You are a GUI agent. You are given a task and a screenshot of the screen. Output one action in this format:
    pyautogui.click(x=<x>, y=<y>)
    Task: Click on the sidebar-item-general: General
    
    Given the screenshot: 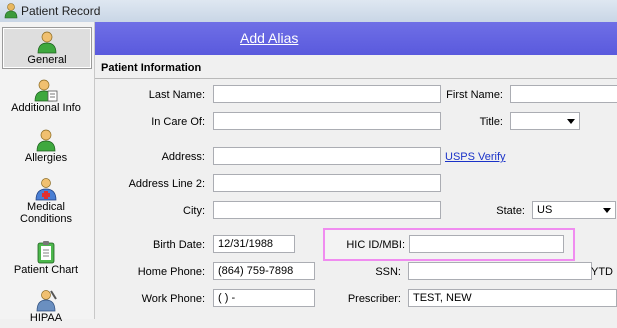 What is the action you would take?
    pyautogui.click(x=47, y=48)
    